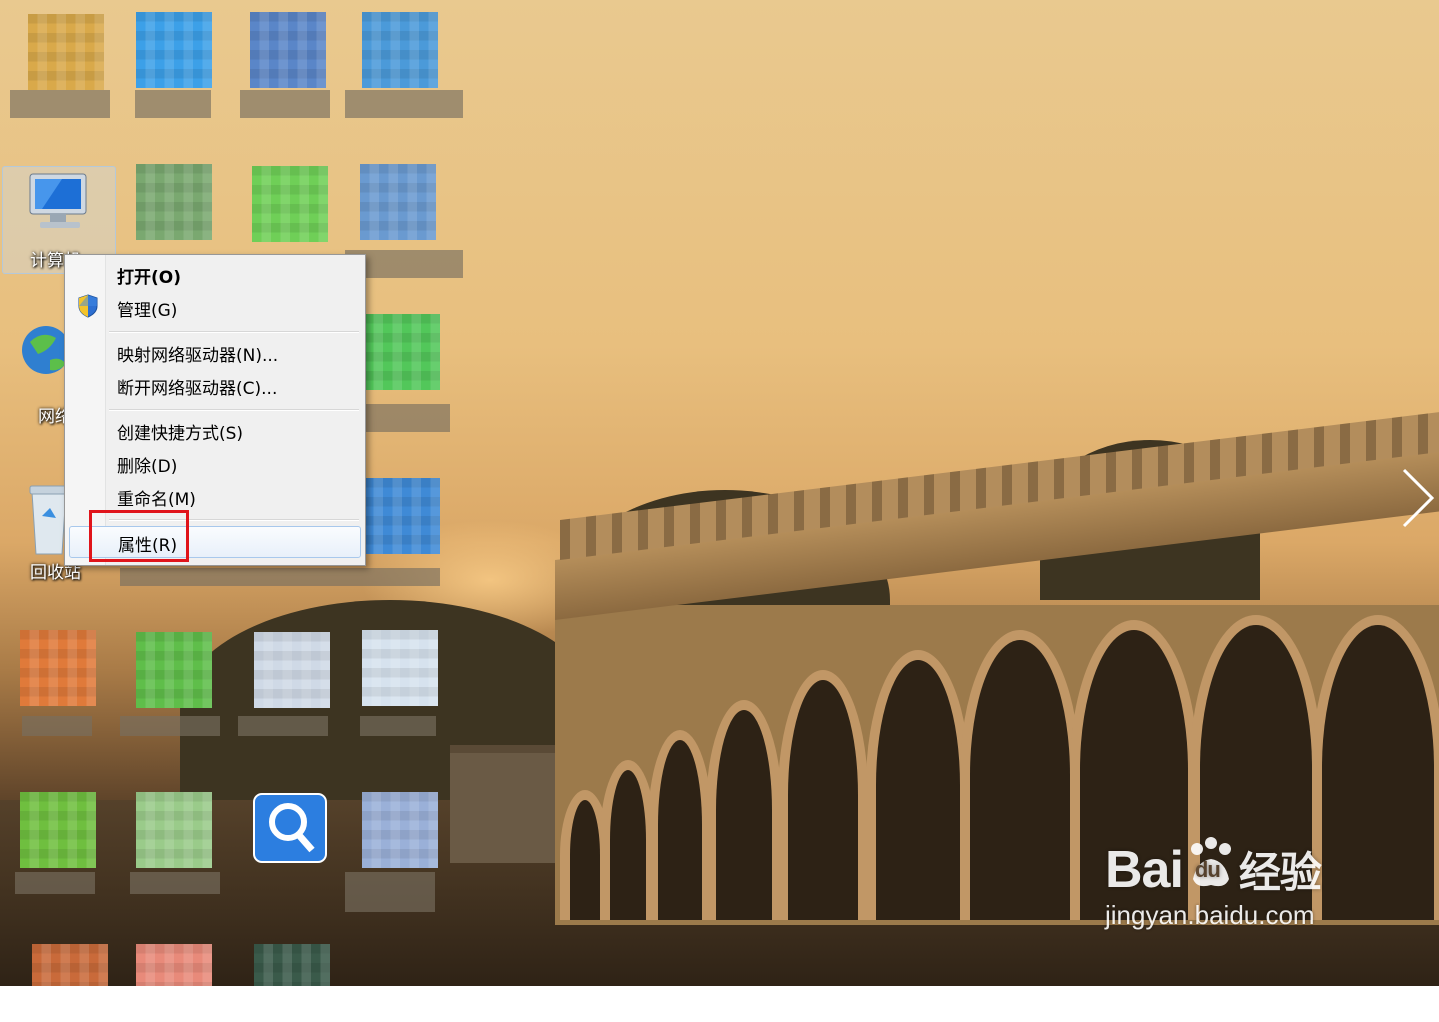 This screenshot has height=1022, width=1439. What do you see at coordinates (147, 311) in the screenshot?
I see `menu-item-label: 管理(G)` at bounding box center [147, 311].